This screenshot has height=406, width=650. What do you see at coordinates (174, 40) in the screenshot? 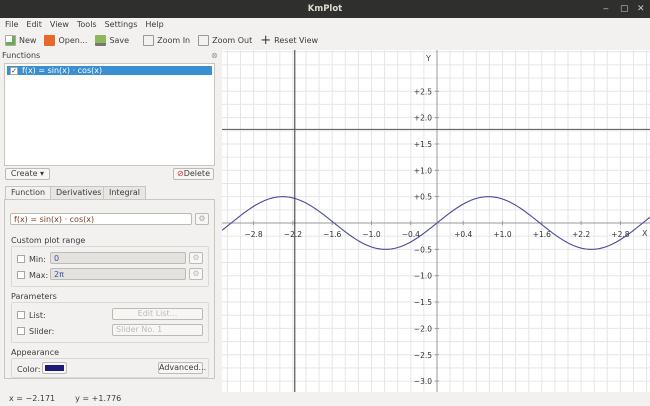
I see `zoom-in-label: Zoom In` at bounding box center [174, 40].